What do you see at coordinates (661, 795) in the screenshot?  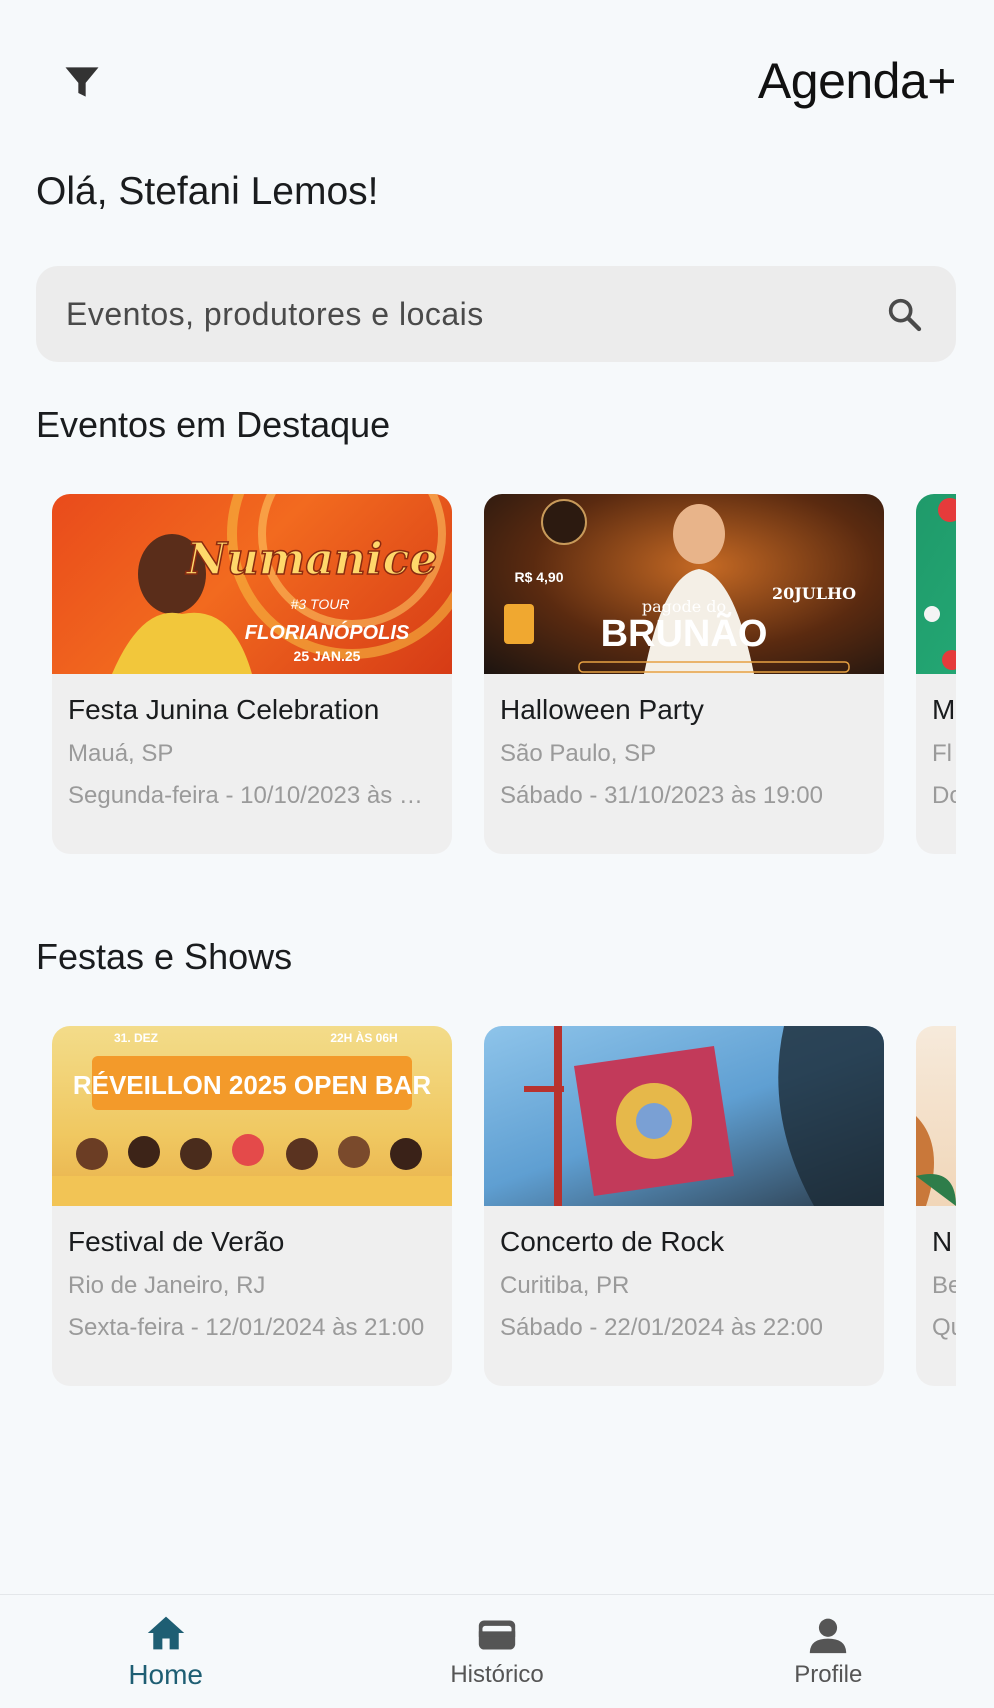 I see `event-date: Sábado - 31/10/2023 às 19:00` at bounding box center [661, 795].